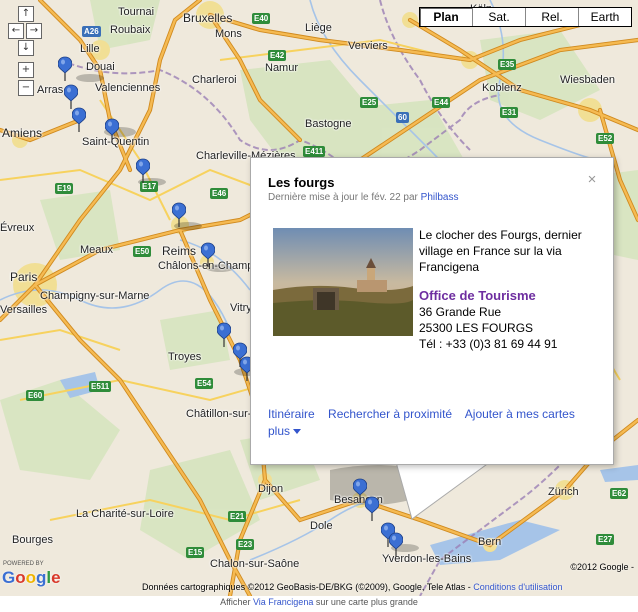 This screenshot has width=638, height=612. What do you see at coordinates (619, 493) in the screenshot?
I see `road-shield: E62` at bounding box center [619, 493].